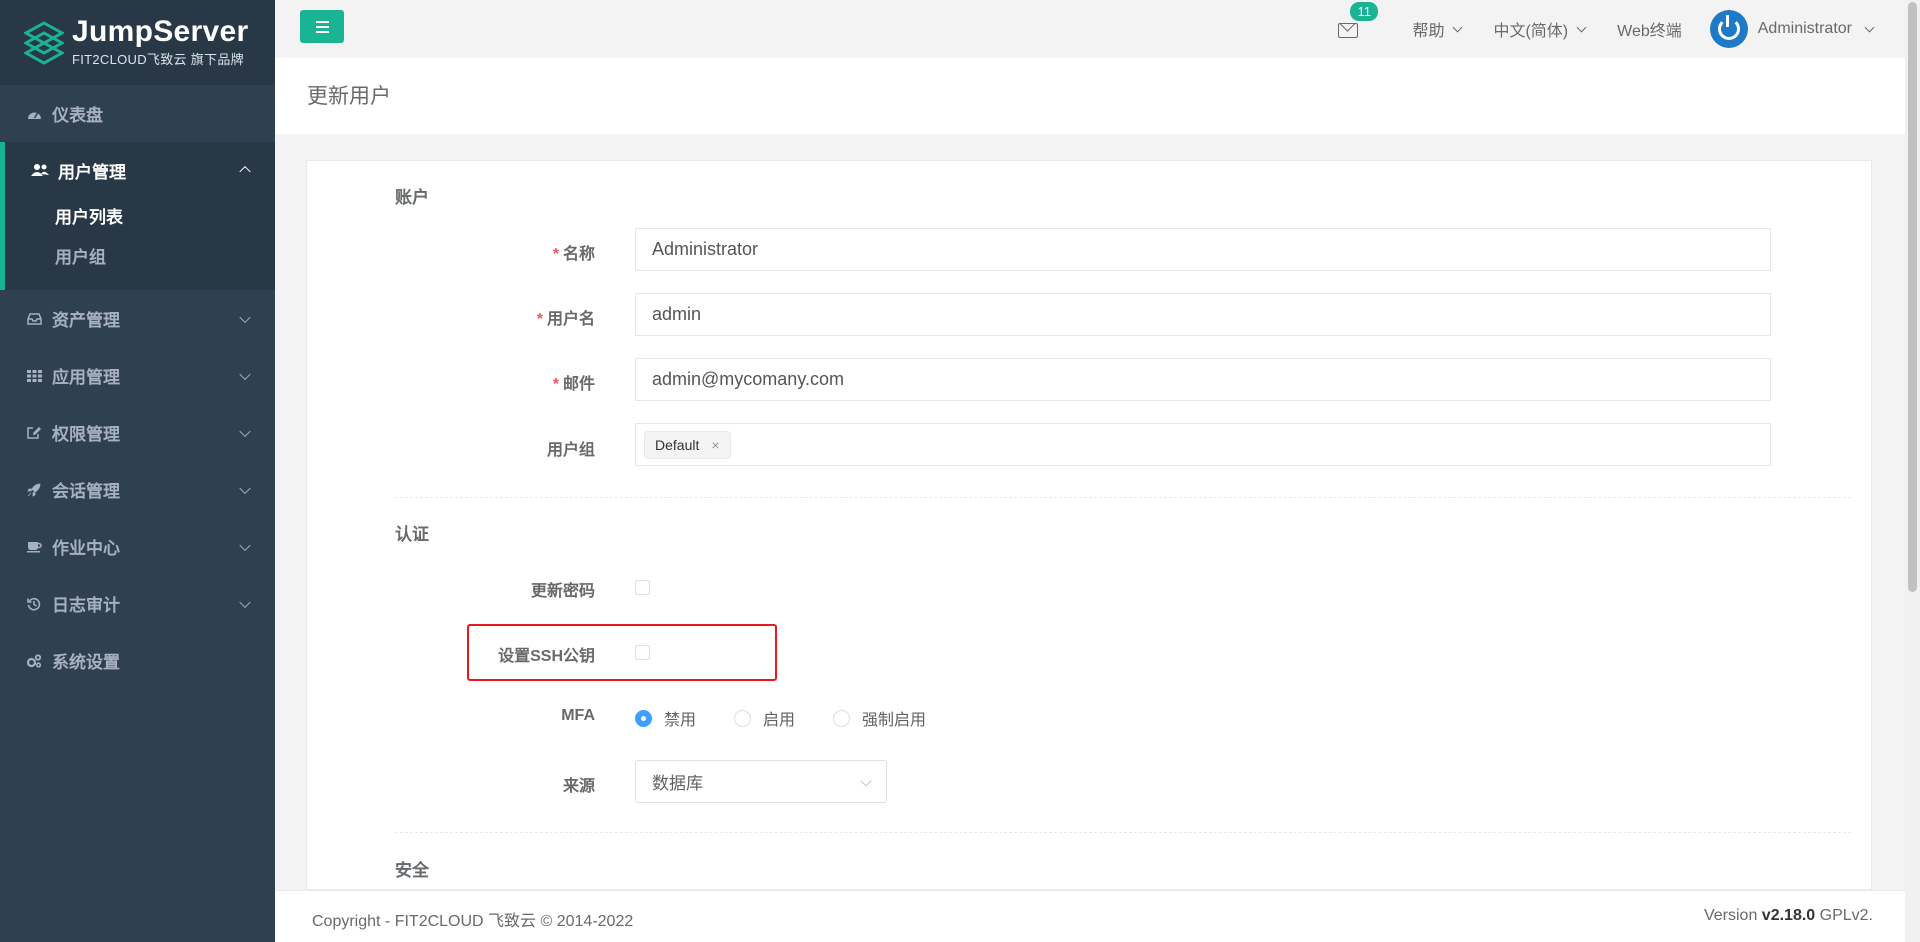 The height and width of the screenshot is (942, 1920). Describe the element at coordinates (677, 444) in the screenshot. I see `user-group-tag-label: Default` at that location.